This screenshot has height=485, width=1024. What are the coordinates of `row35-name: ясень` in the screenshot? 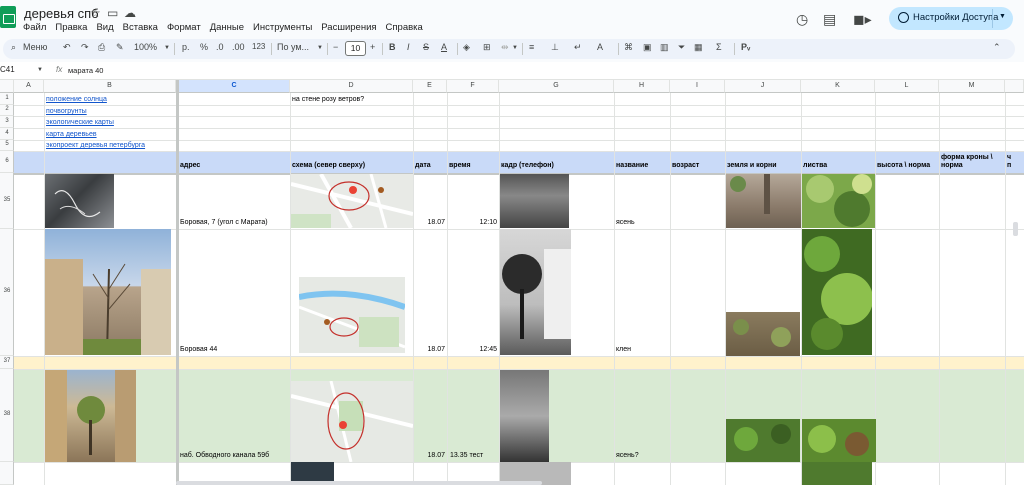 It's located at (625, 222).